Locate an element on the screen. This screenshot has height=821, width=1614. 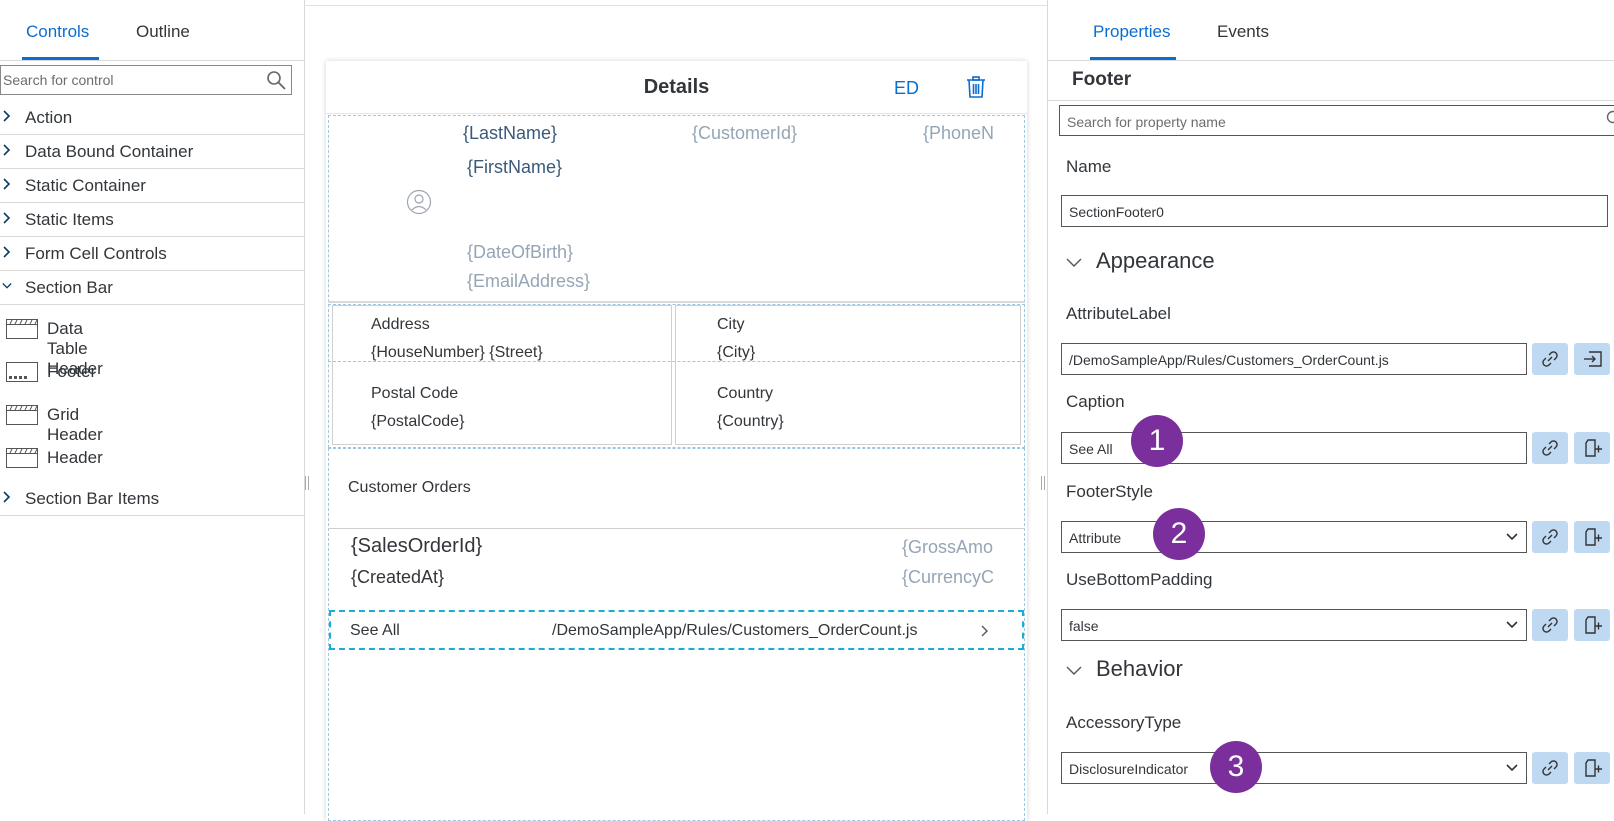
category-data-bound-container: Data Bound Container is located at coordinates (152, 152).